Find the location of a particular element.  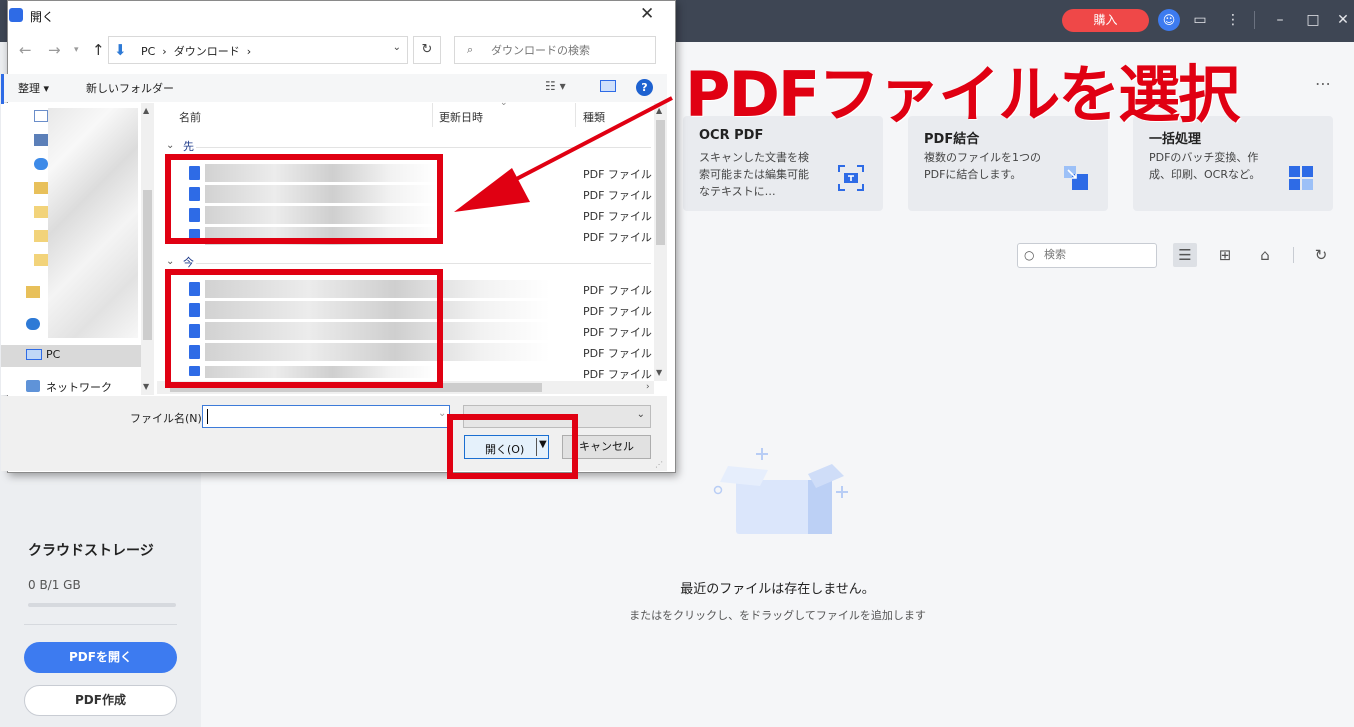

grid-view-icon: ⊞ is located at coordinates (1225, 255).